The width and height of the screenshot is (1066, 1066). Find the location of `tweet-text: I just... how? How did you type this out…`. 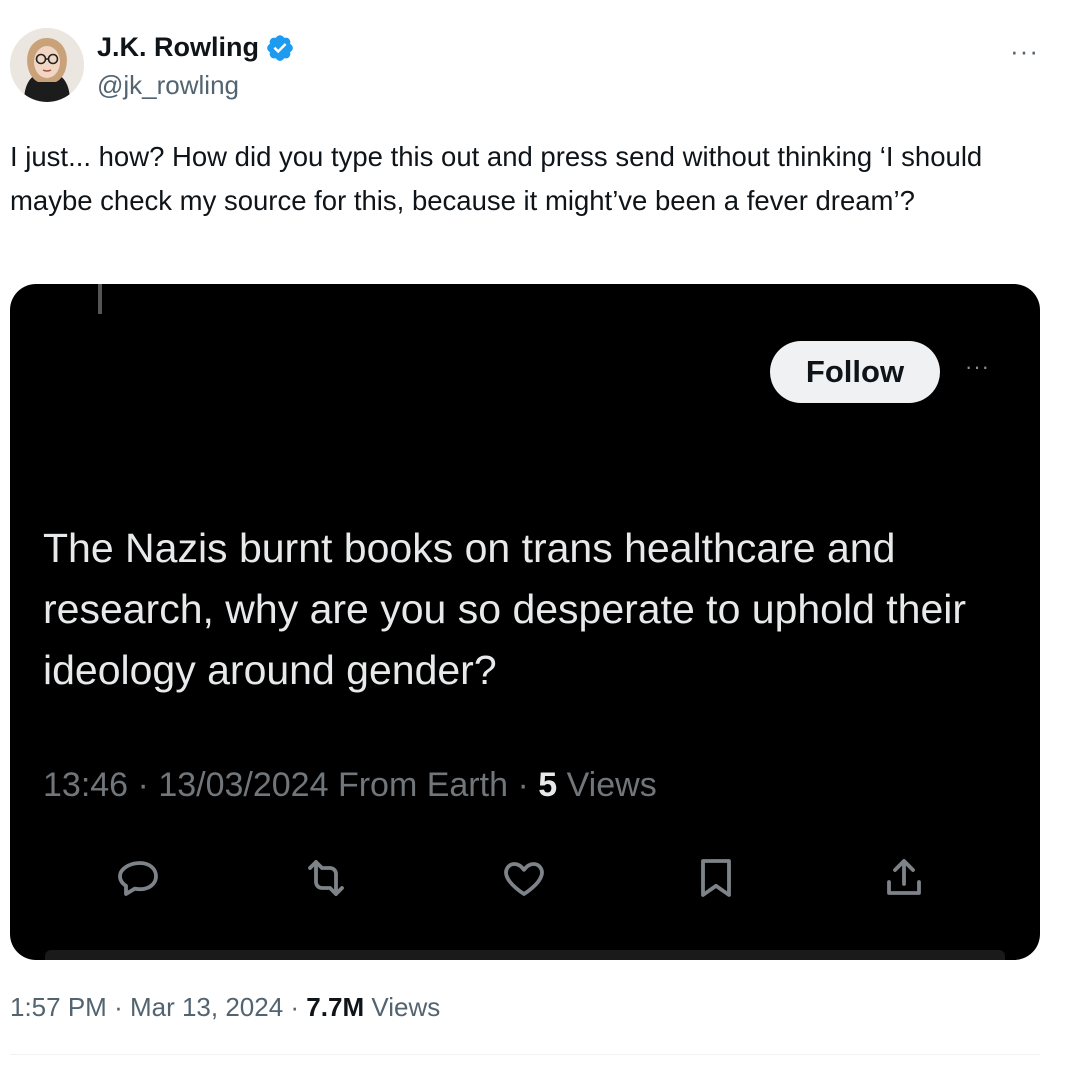

tweet-text: I just... how? How did you type this out… is located at coordinates (496, 178).